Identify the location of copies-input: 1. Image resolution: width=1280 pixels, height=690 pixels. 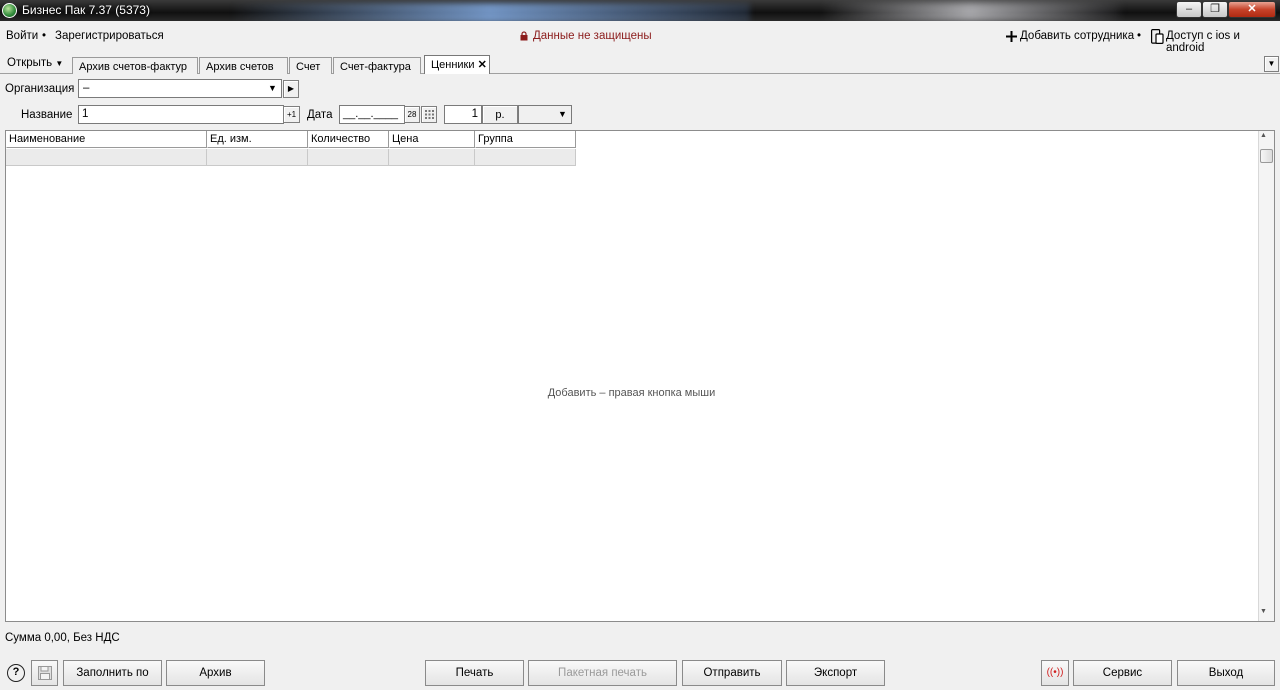
(463, 114).